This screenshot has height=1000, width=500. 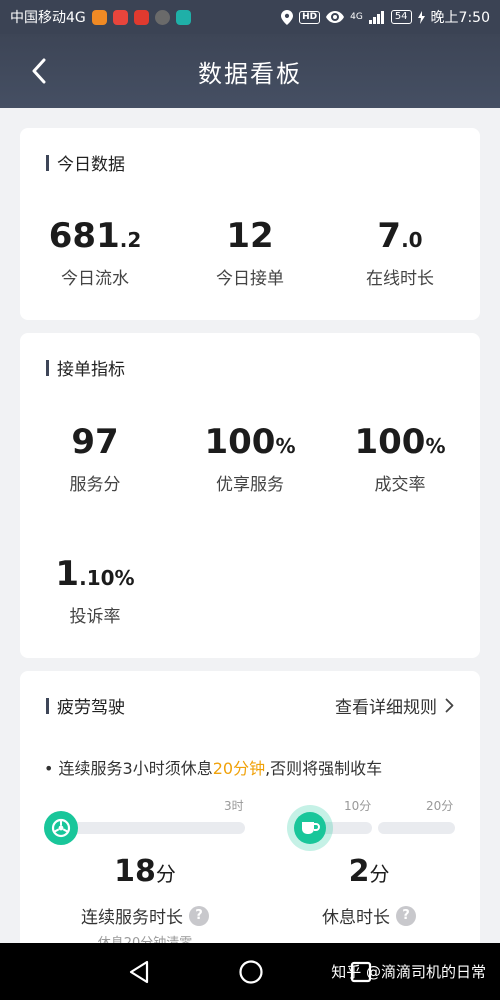 I want to click on system-navigation-bar: 知乎 @滴滴司机的日常, so click(x=250, y=971).